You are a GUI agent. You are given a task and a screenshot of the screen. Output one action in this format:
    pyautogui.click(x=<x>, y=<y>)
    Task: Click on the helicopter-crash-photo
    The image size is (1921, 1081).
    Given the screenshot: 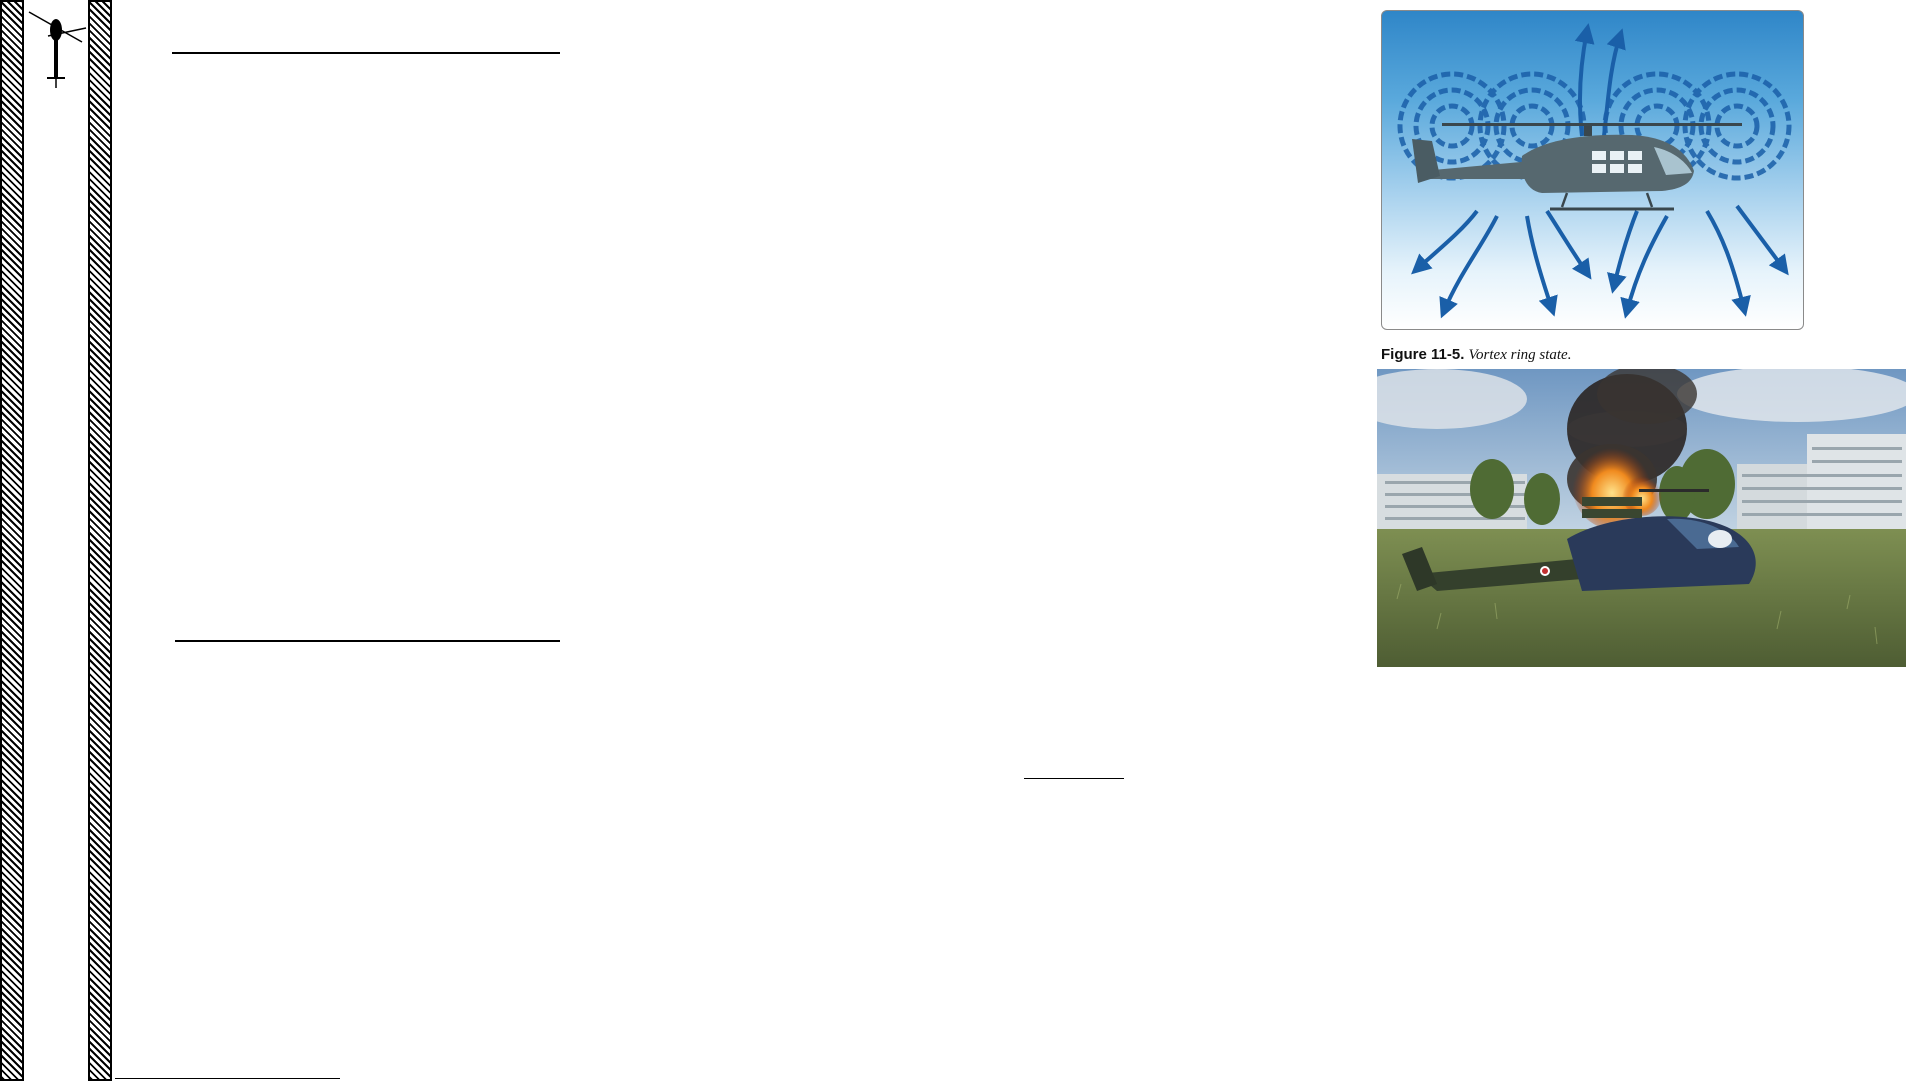 What is the action you would take?
    pyautogui.click(x=1641, y=518)
    